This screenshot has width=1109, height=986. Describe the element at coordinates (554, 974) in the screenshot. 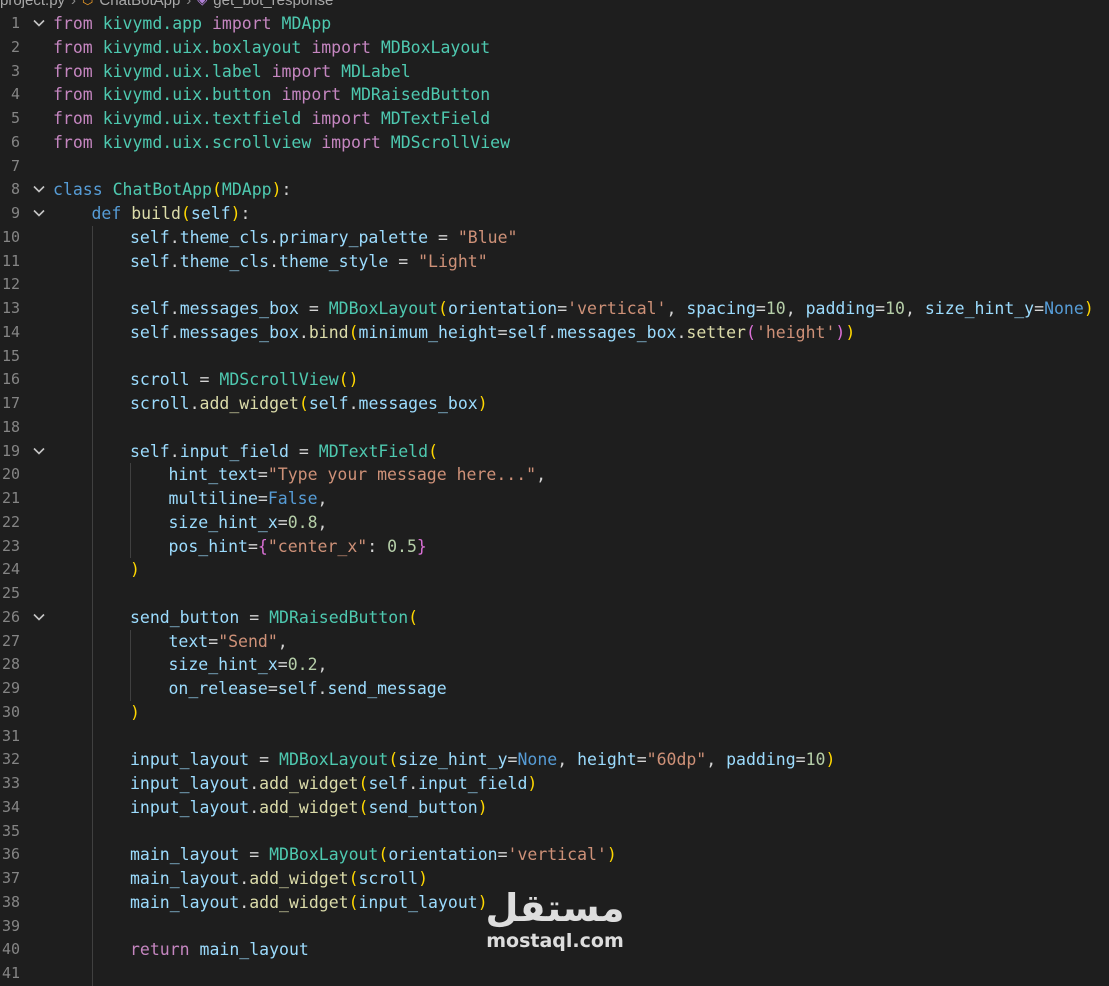

I see `code-line: 41` at that location.